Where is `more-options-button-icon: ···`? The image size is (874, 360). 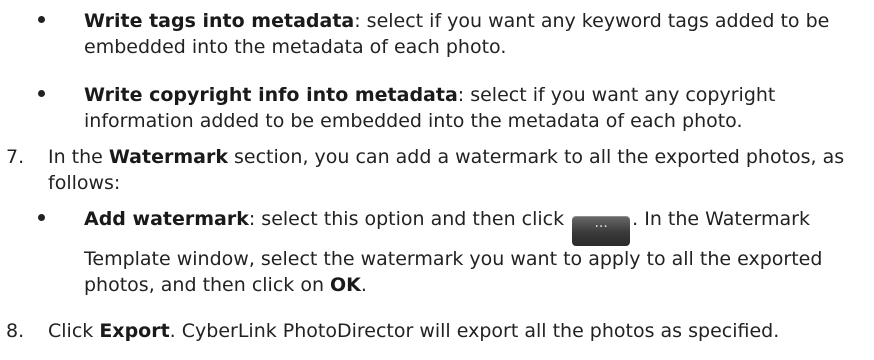
more-options-button-icon: ··· is located at coordinates (601, 231).